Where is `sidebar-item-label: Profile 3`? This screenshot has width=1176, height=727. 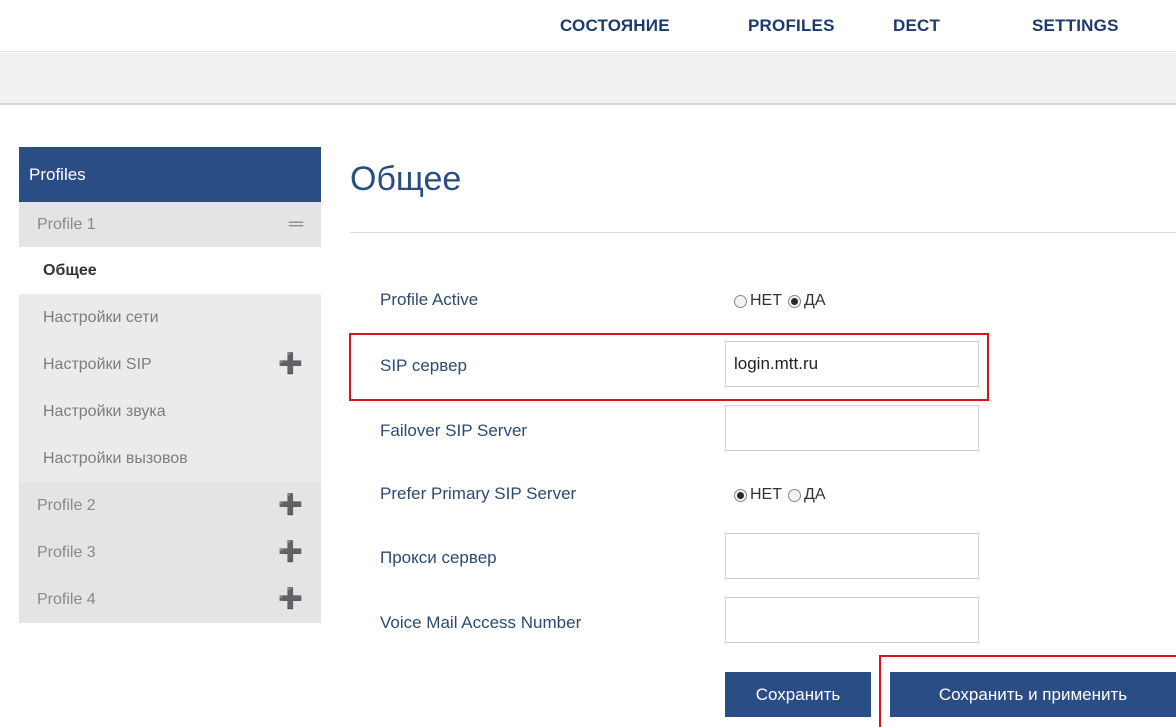
sidebar-item-label: Profile 3 is located at coordinates (66, 552).